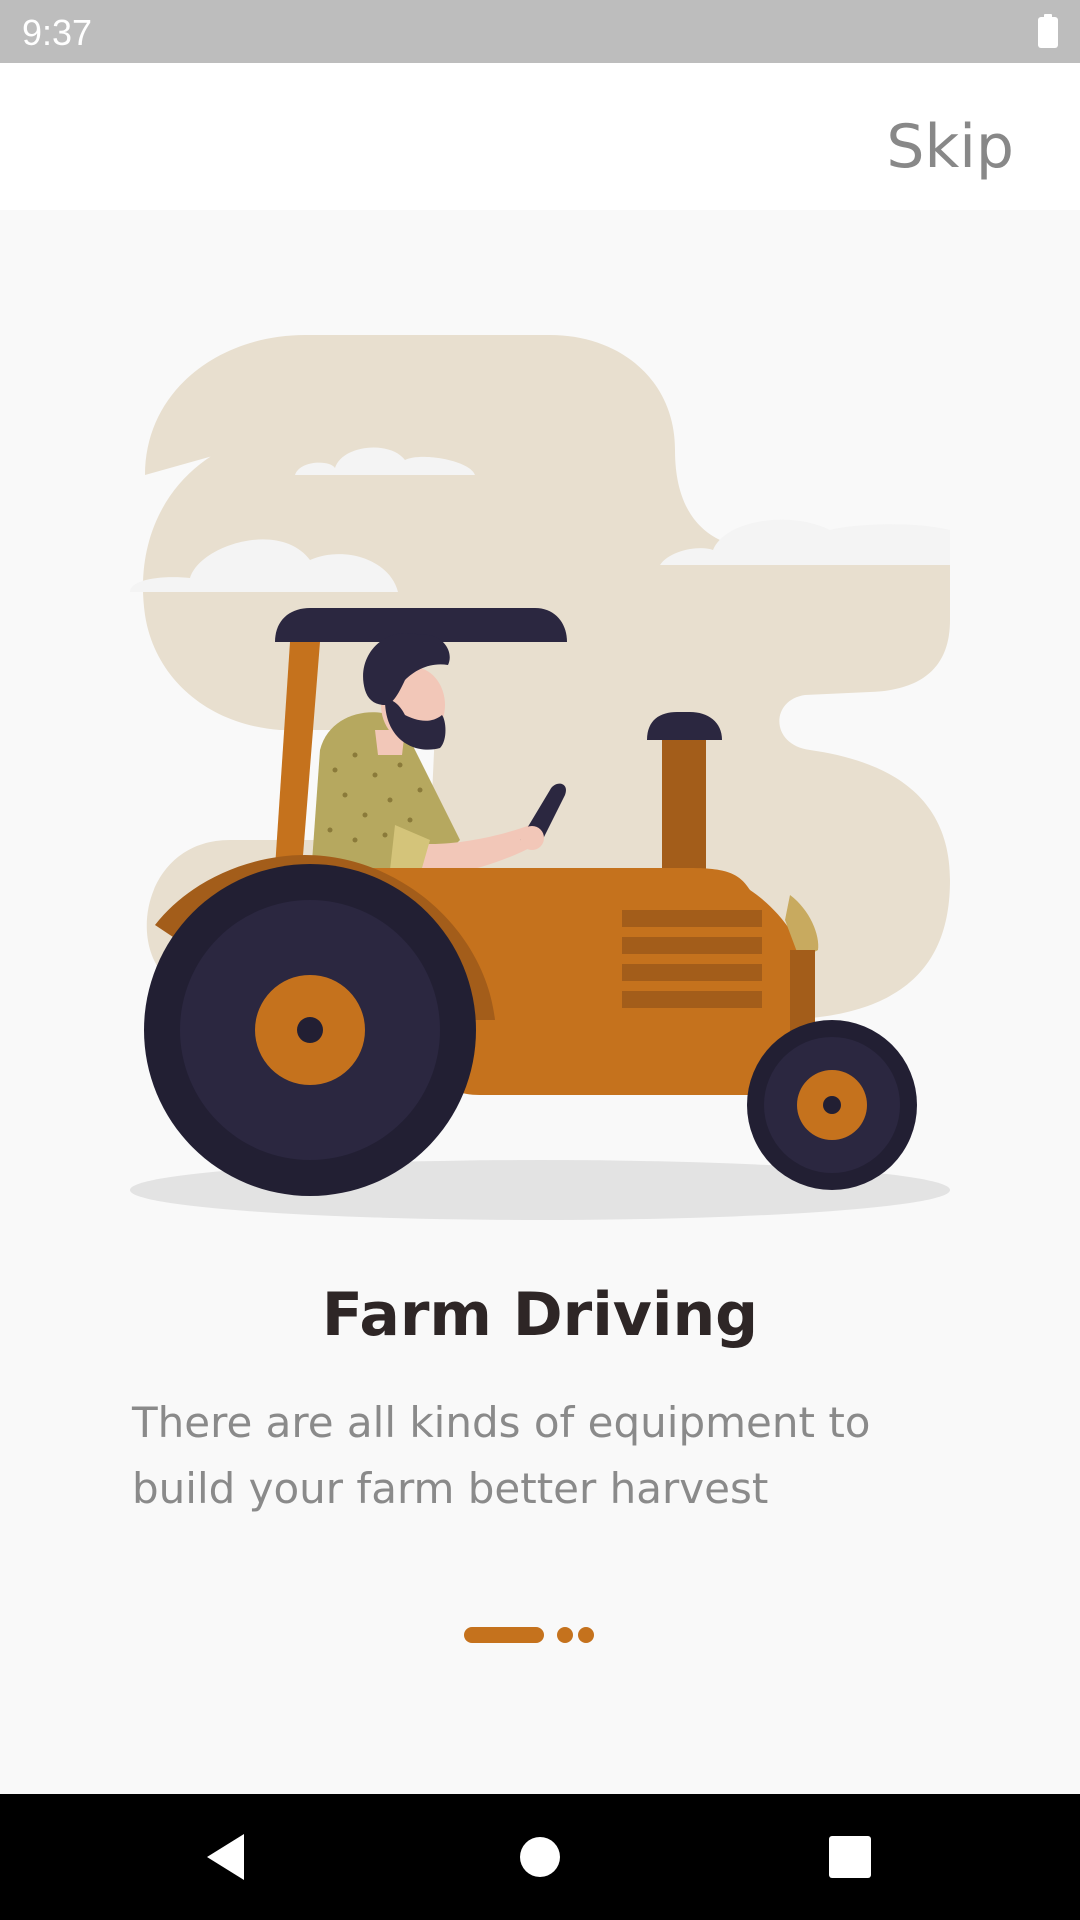 Image resolution: width=1080 pixels, height=1920 pixels. Describe the element at coordinates (832, 1105) in the screenshot. I see `front-wheel-bolt` at that location.